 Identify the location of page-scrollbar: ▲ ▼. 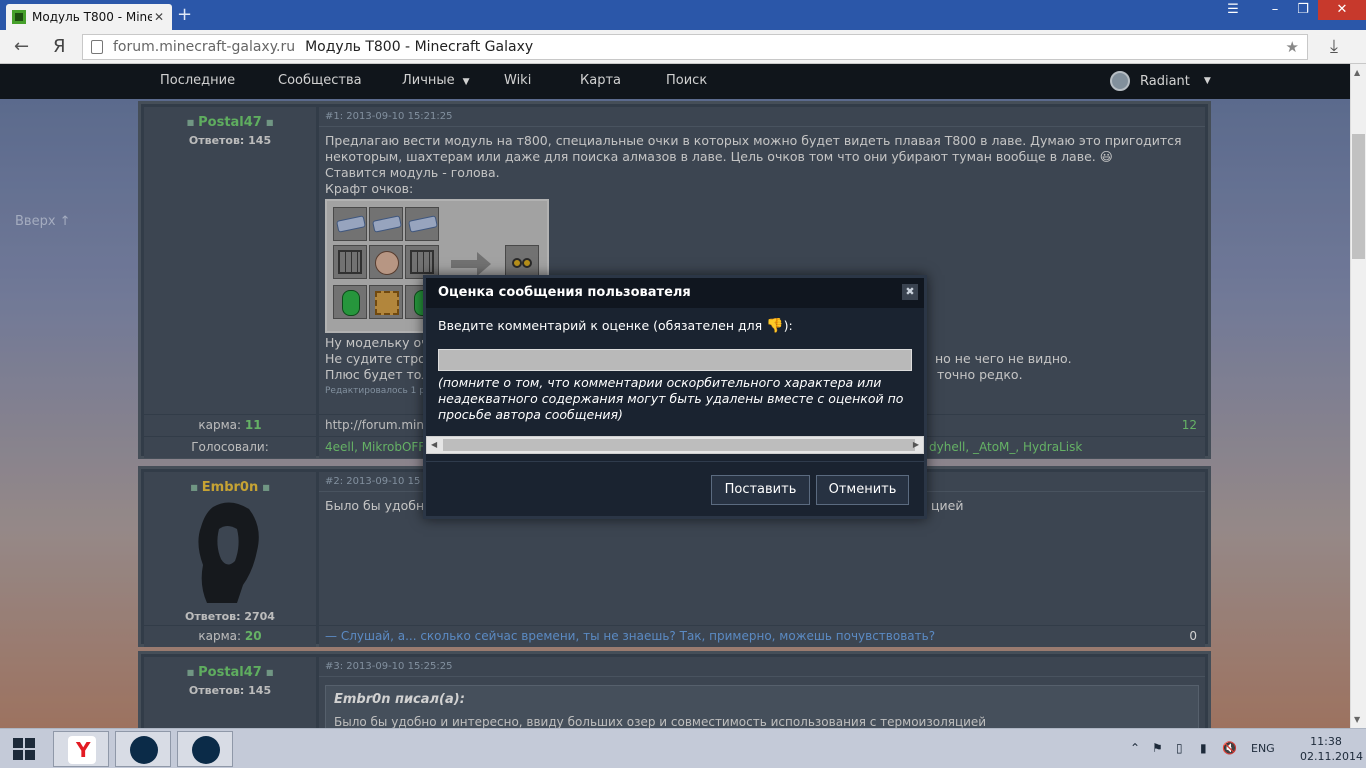
(1358, 396).